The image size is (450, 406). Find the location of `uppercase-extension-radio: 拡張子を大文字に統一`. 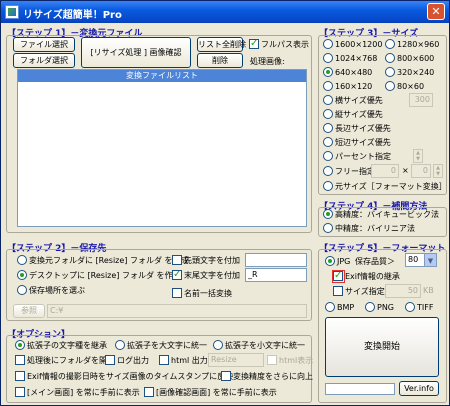

uppercase-extension-radio: 拡張子を大文字に統一 is located at coordinates (161, 345).